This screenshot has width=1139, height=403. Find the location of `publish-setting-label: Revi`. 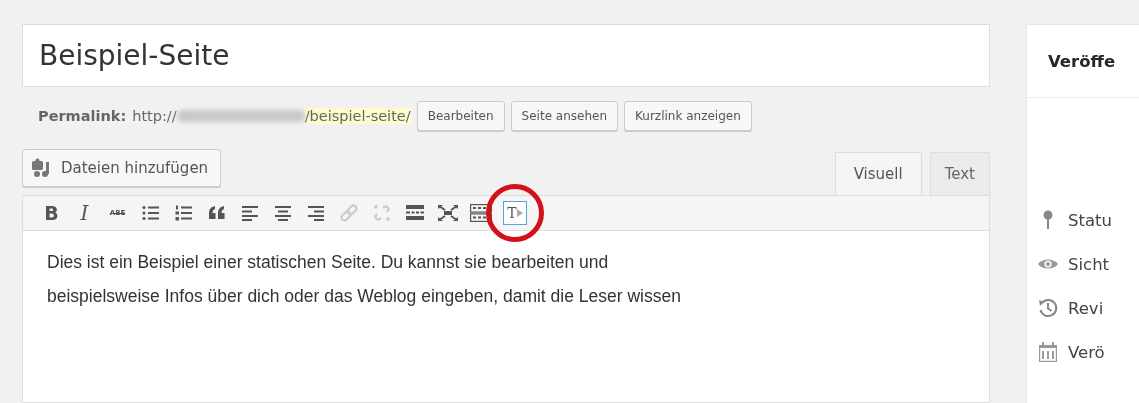

publish-setting-label: Revi is located at coordinates (1086, 308).